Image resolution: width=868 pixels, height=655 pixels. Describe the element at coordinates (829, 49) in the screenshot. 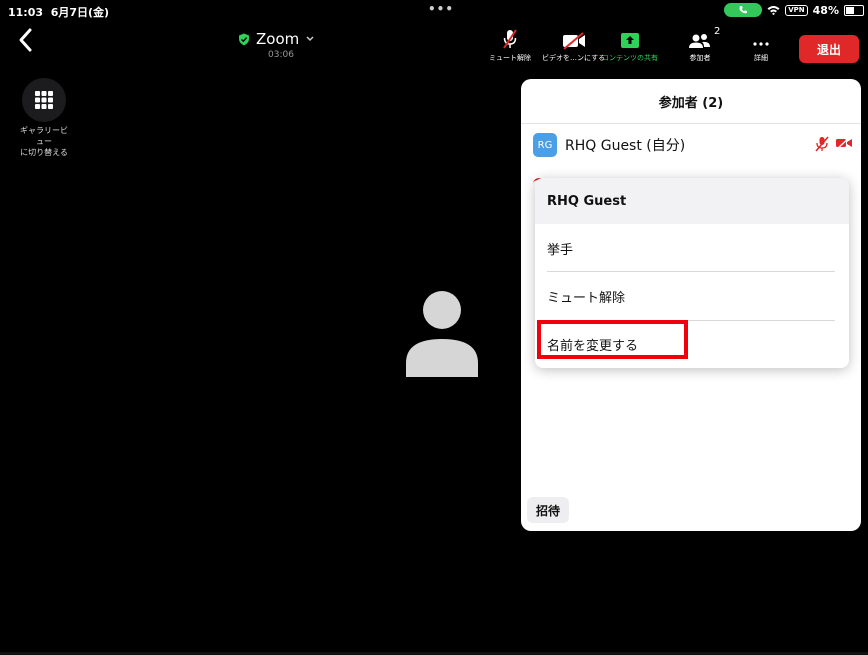

I see `leave-button: 退出` at that location.